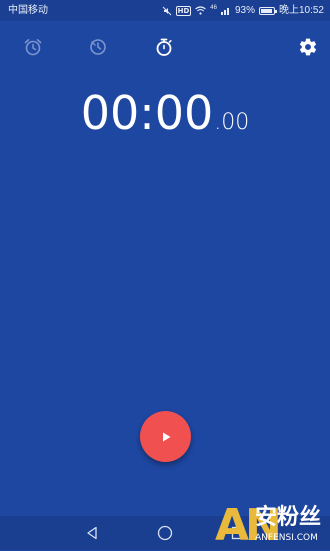  I want to click on stopwatch-icon, so click(164, 47).